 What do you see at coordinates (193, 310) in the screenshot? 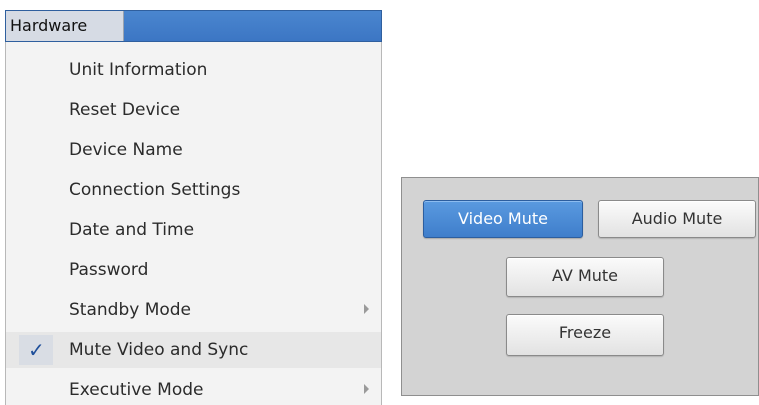
I see `menu-item-standby-mode: Standby Mode` at bounding box center [193, 310].